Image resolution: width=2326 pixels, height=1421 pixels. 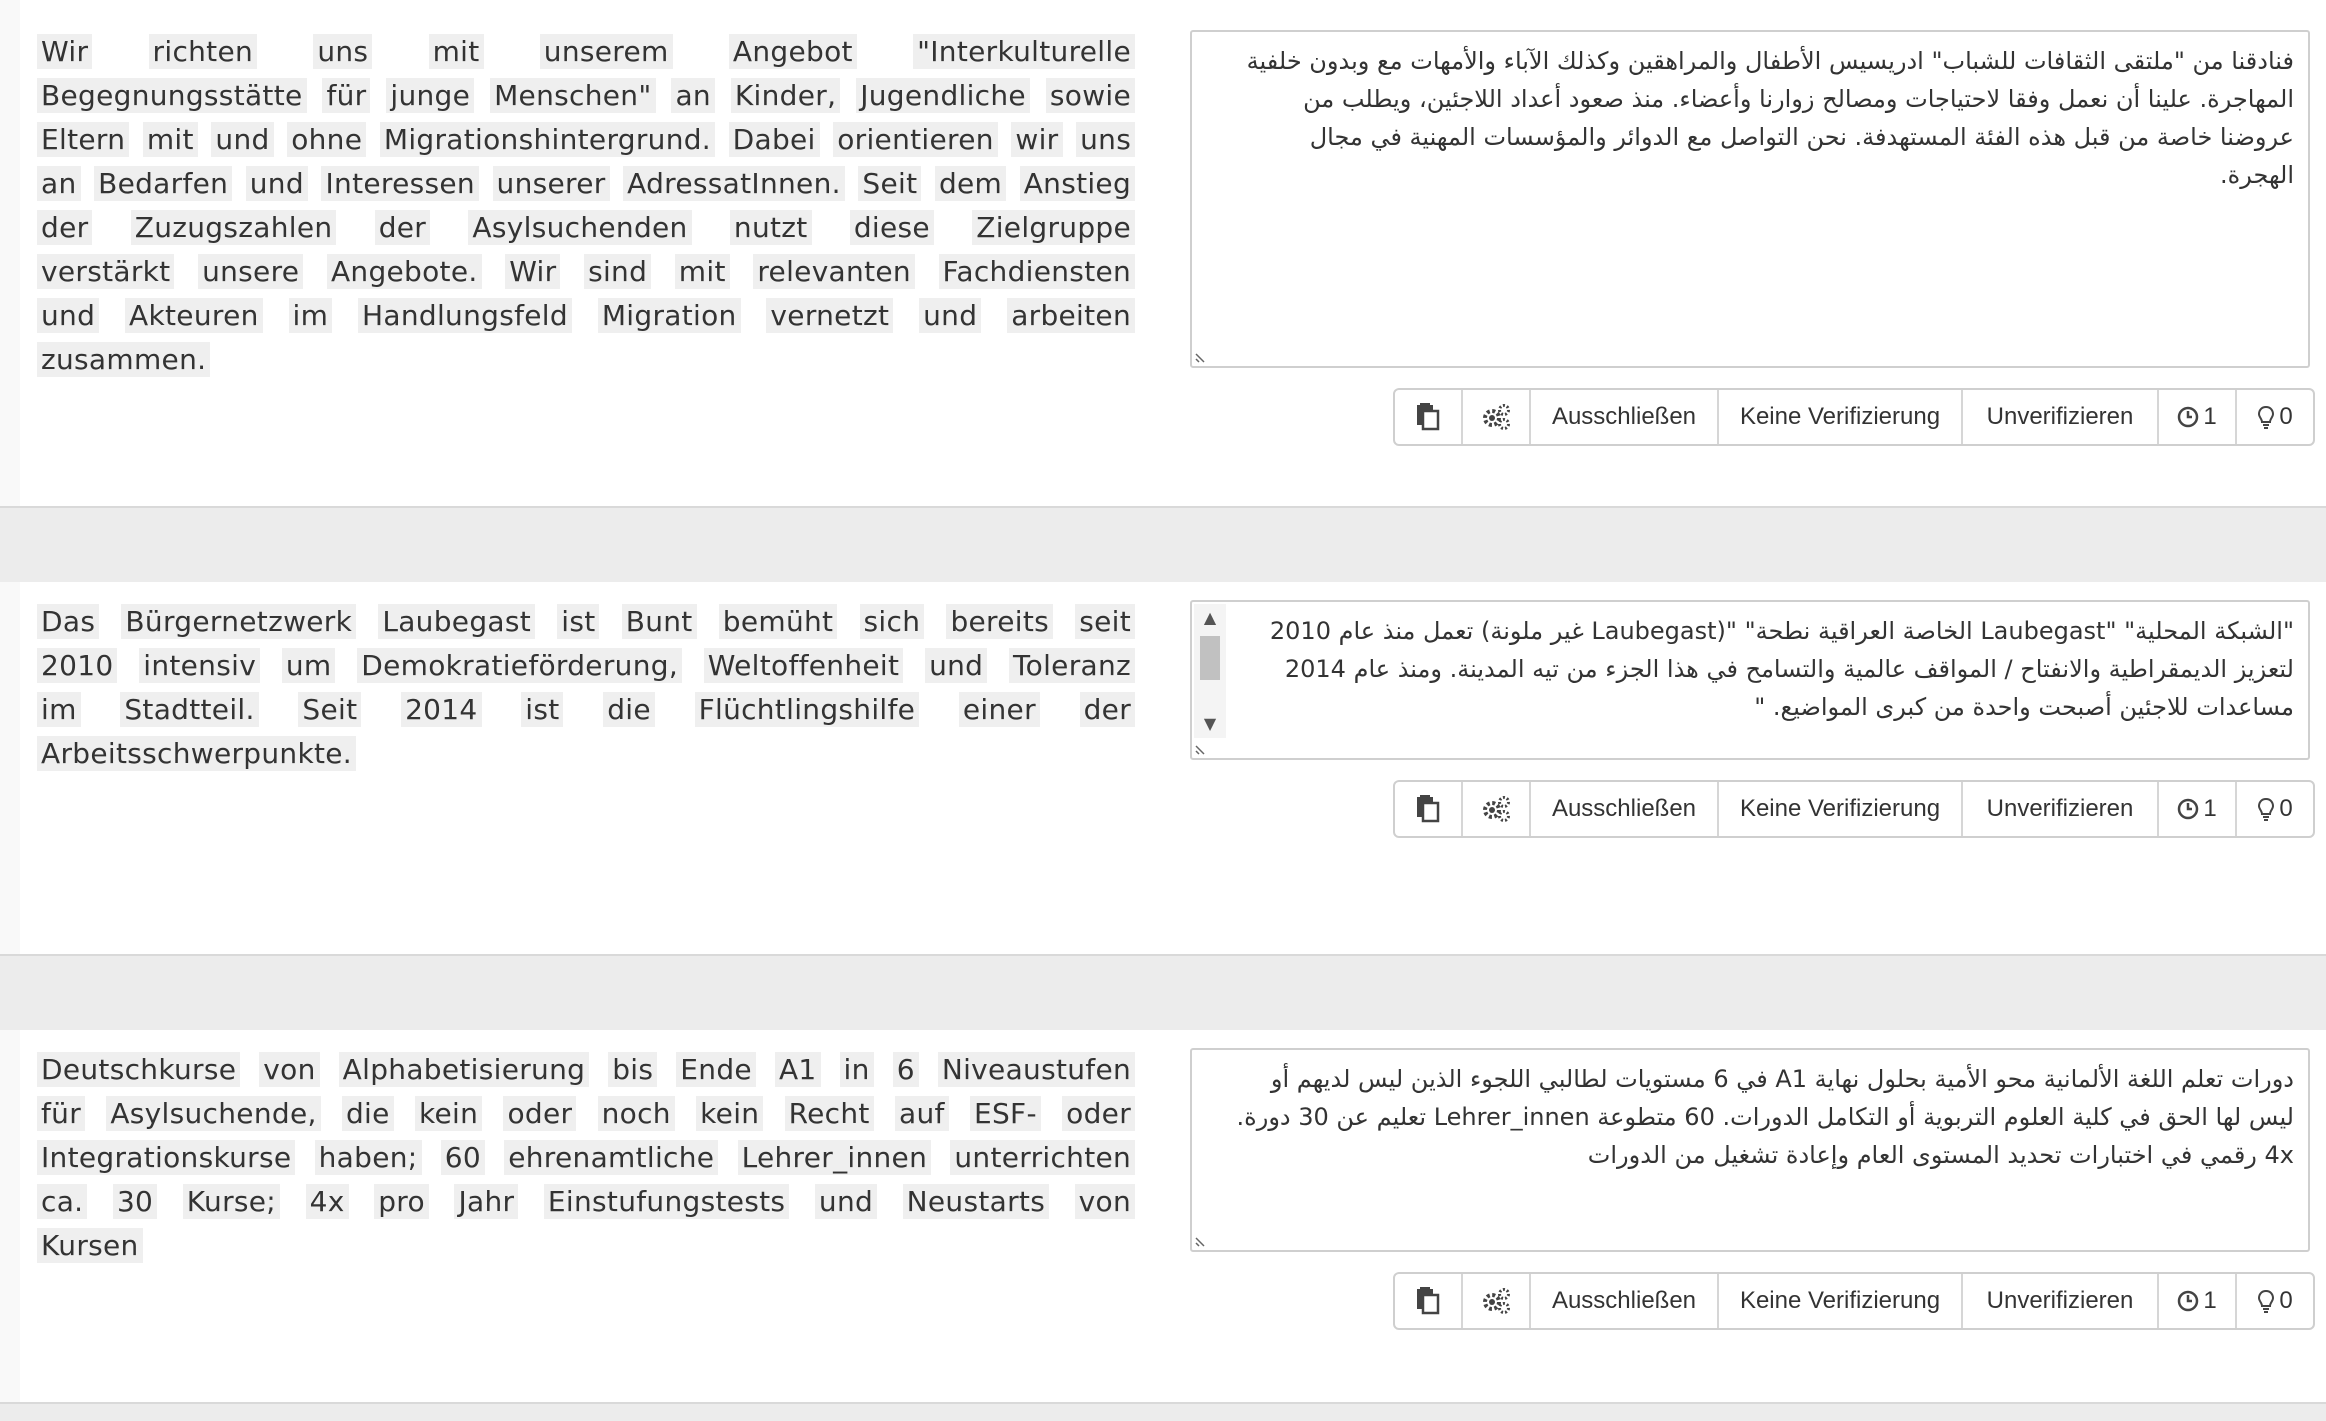 What do you see at coordinates (770, 227) in the screenshot?
I see `source-word: nutzt` at bounding box center [770, 227].